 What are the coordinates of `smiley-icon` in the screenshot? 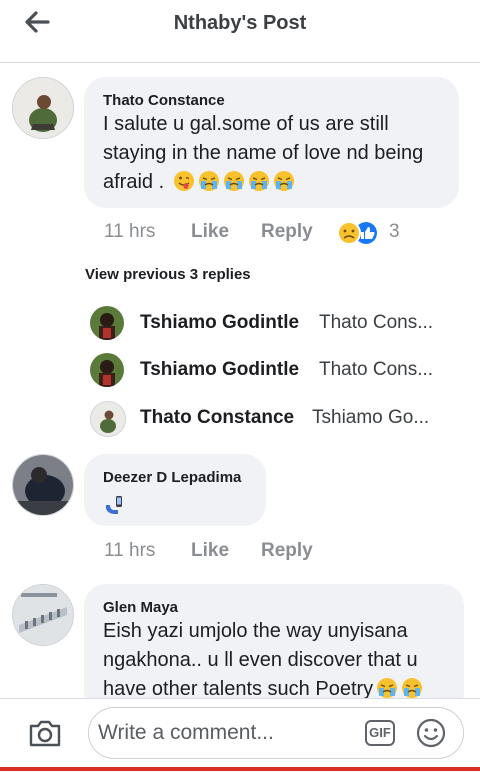 It's located at (431, 733).